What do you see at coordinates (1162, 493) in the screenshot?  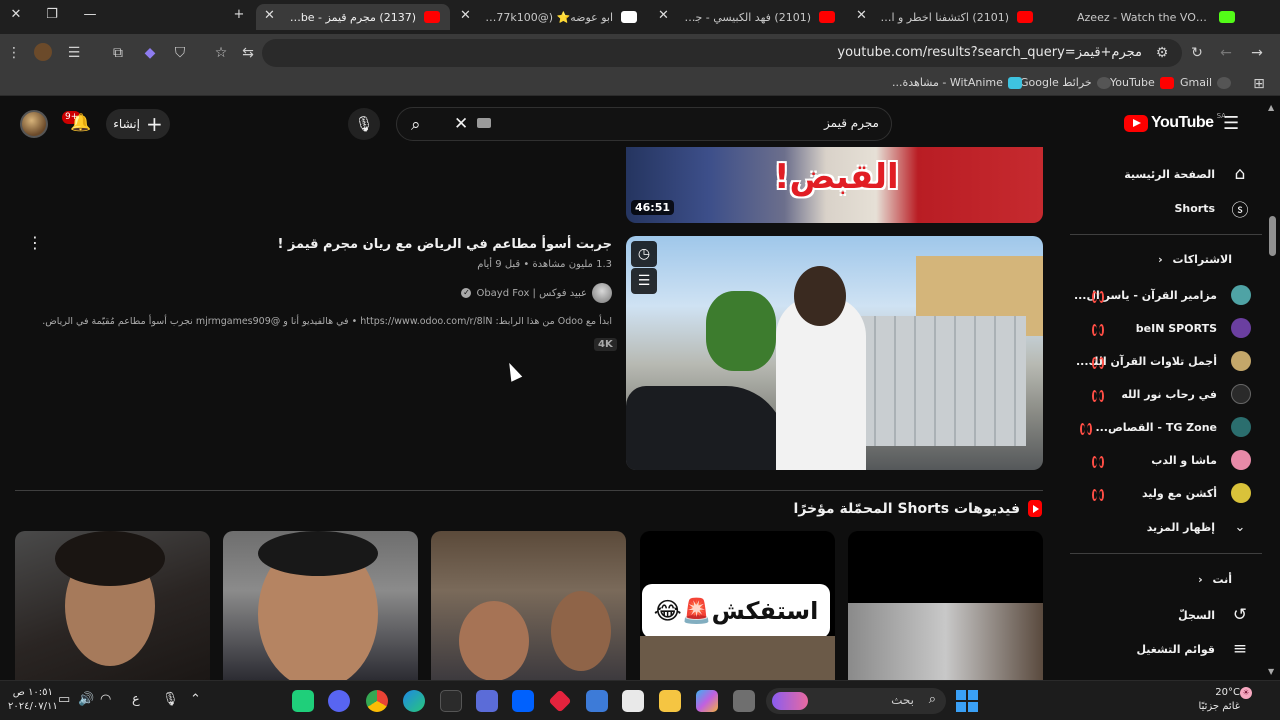 I see `sidebar-item-subscription: أكشن مع وليد` at bounding box center [1162, 493].